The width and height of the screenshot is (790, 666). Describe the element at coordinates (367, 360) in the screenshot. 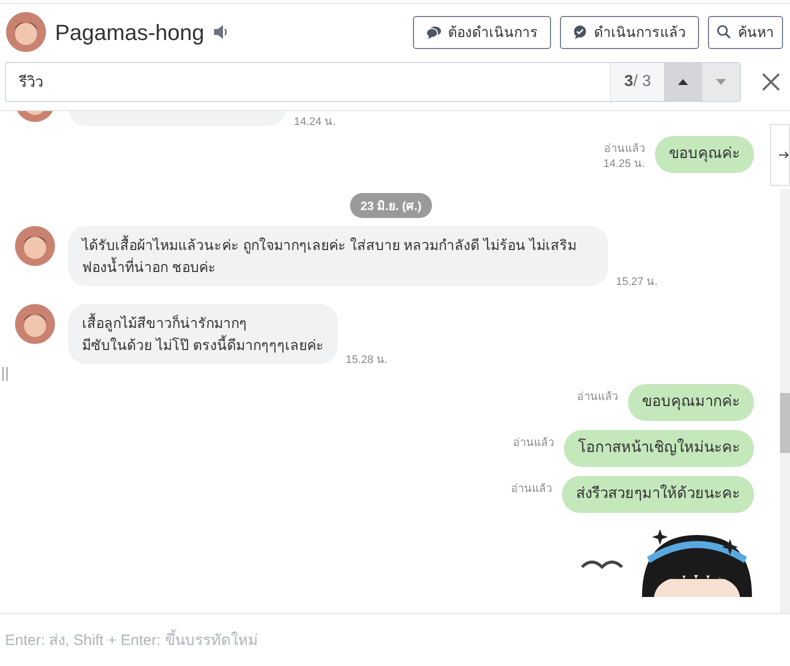

I see `message-time: 15.28 น.` at that location.